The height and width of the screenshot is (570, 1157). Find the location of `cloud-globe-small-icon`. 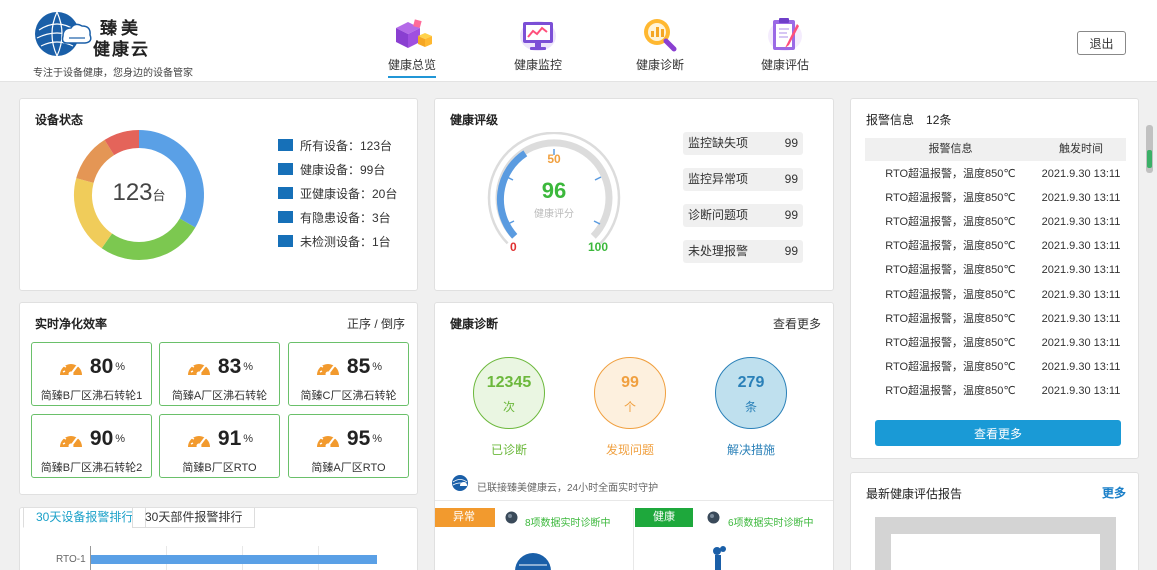

cloud-globe-small-icon is located at coordinates (460, 483).